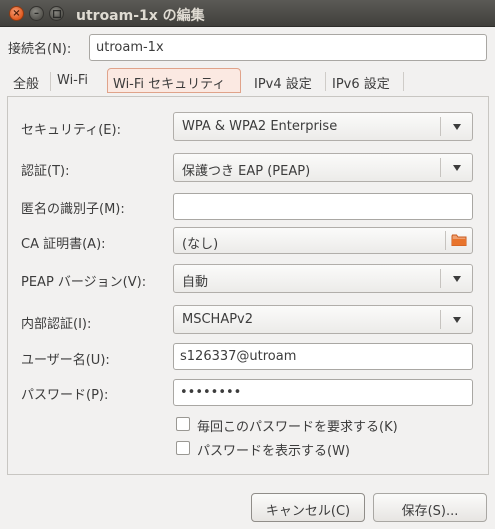 The image size is (495, 529). What do you see at coordinates (45, 171) in the screenshot?
I see `auth-label: 認証(T):` at bounding box center [45, 171].